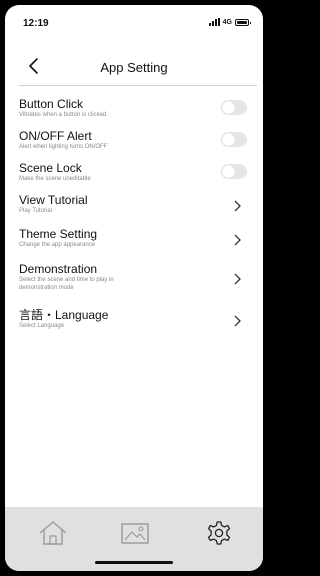 The height and width of the screenshot is (576, 320). I want to click on setting-label: 言語・Language, so click(64, 315).